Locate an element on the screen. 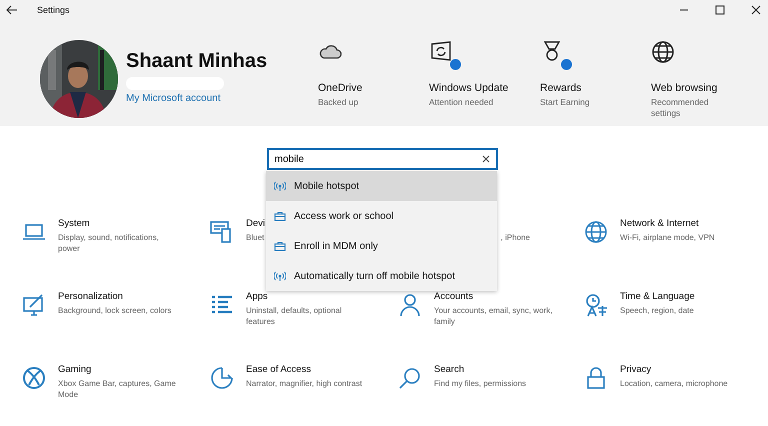 The height and width of the screenshot is (426, 768). status-subtitle: Attention needed is located at coordinates (461, 102).